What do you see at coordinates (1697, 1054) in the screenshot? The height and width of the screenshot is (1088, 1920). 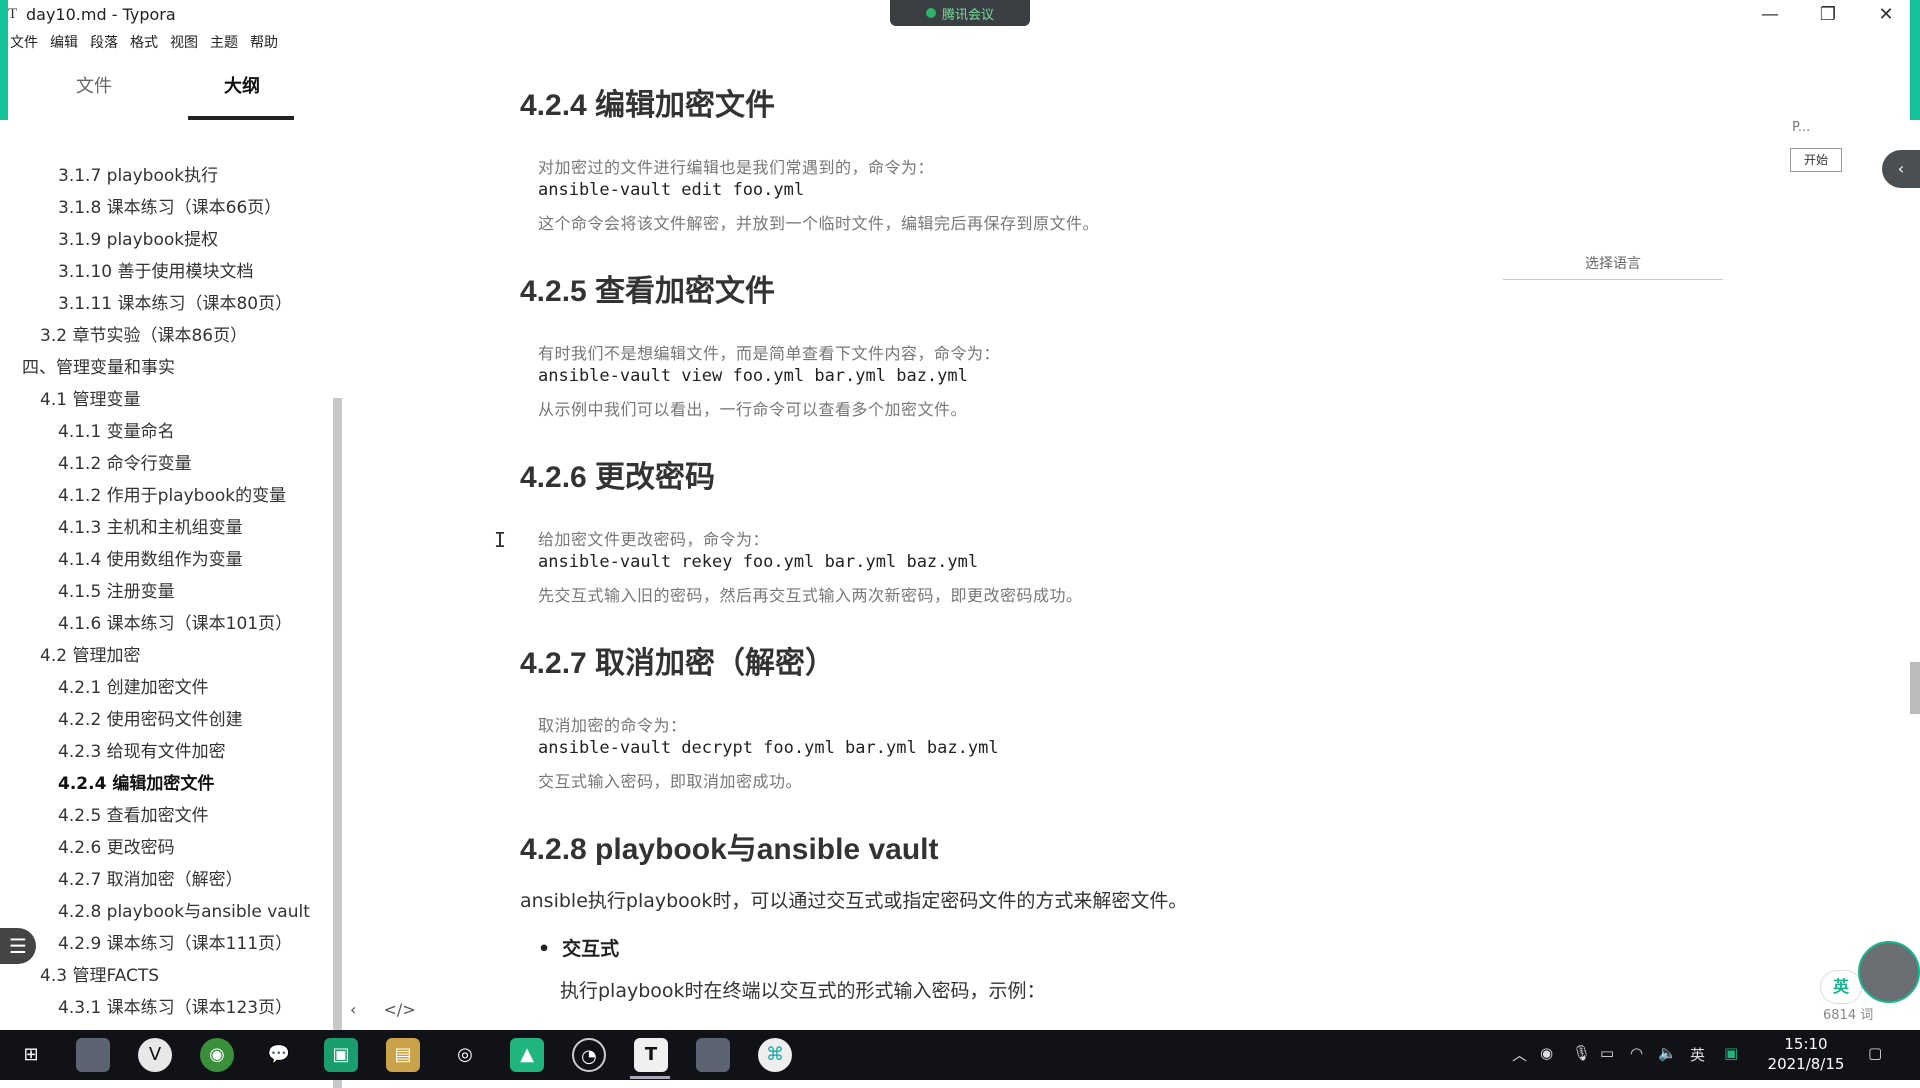 I see `ime-indicator: 英` at bounding box center [1697, 1054].